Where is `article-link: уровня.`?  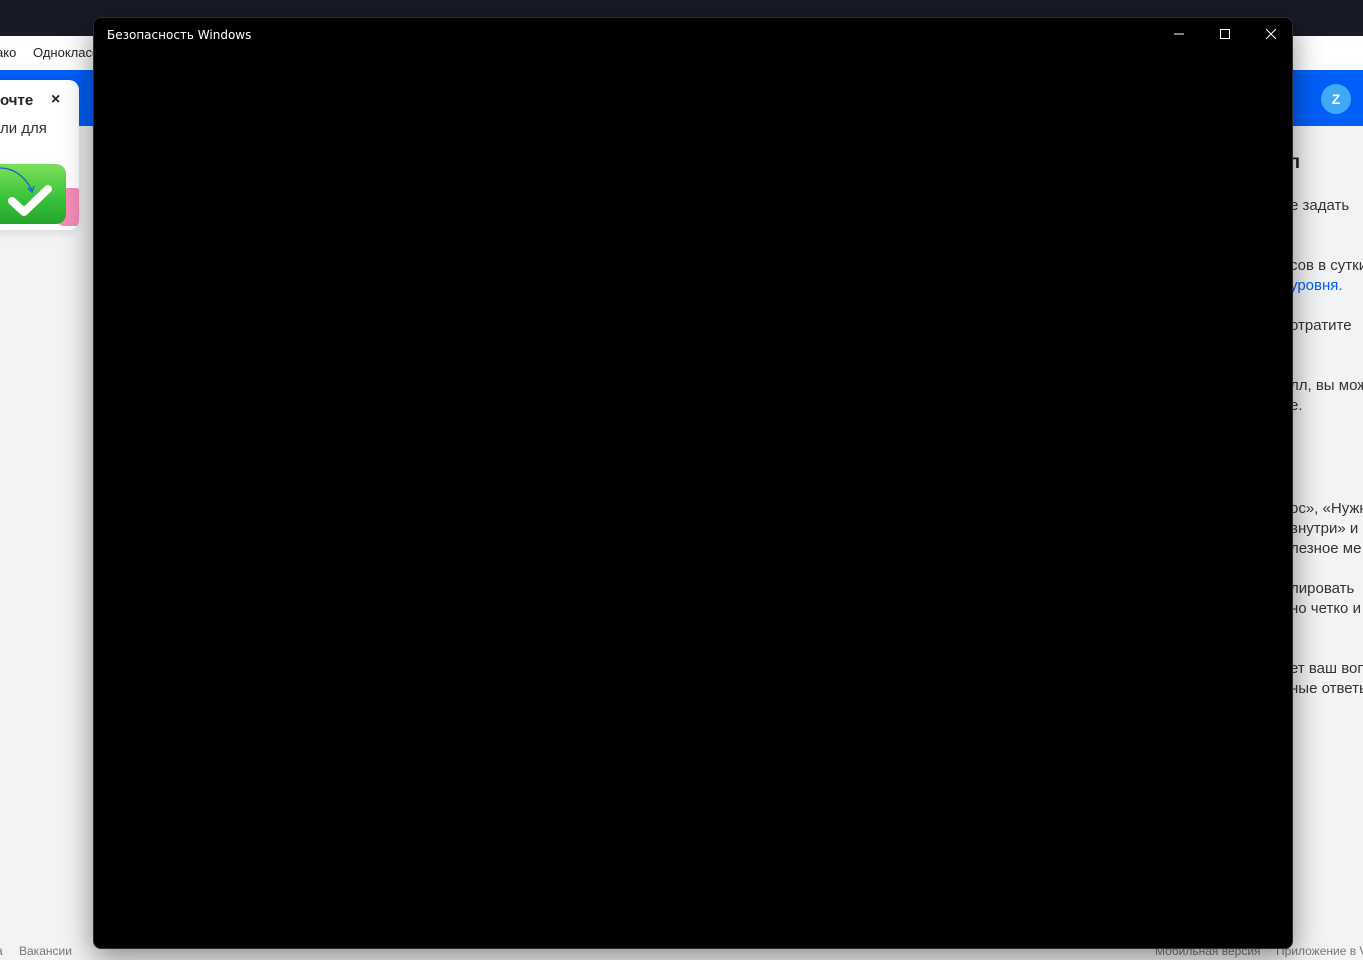 article-link: уровня. is located at coordinates (1316, 285).